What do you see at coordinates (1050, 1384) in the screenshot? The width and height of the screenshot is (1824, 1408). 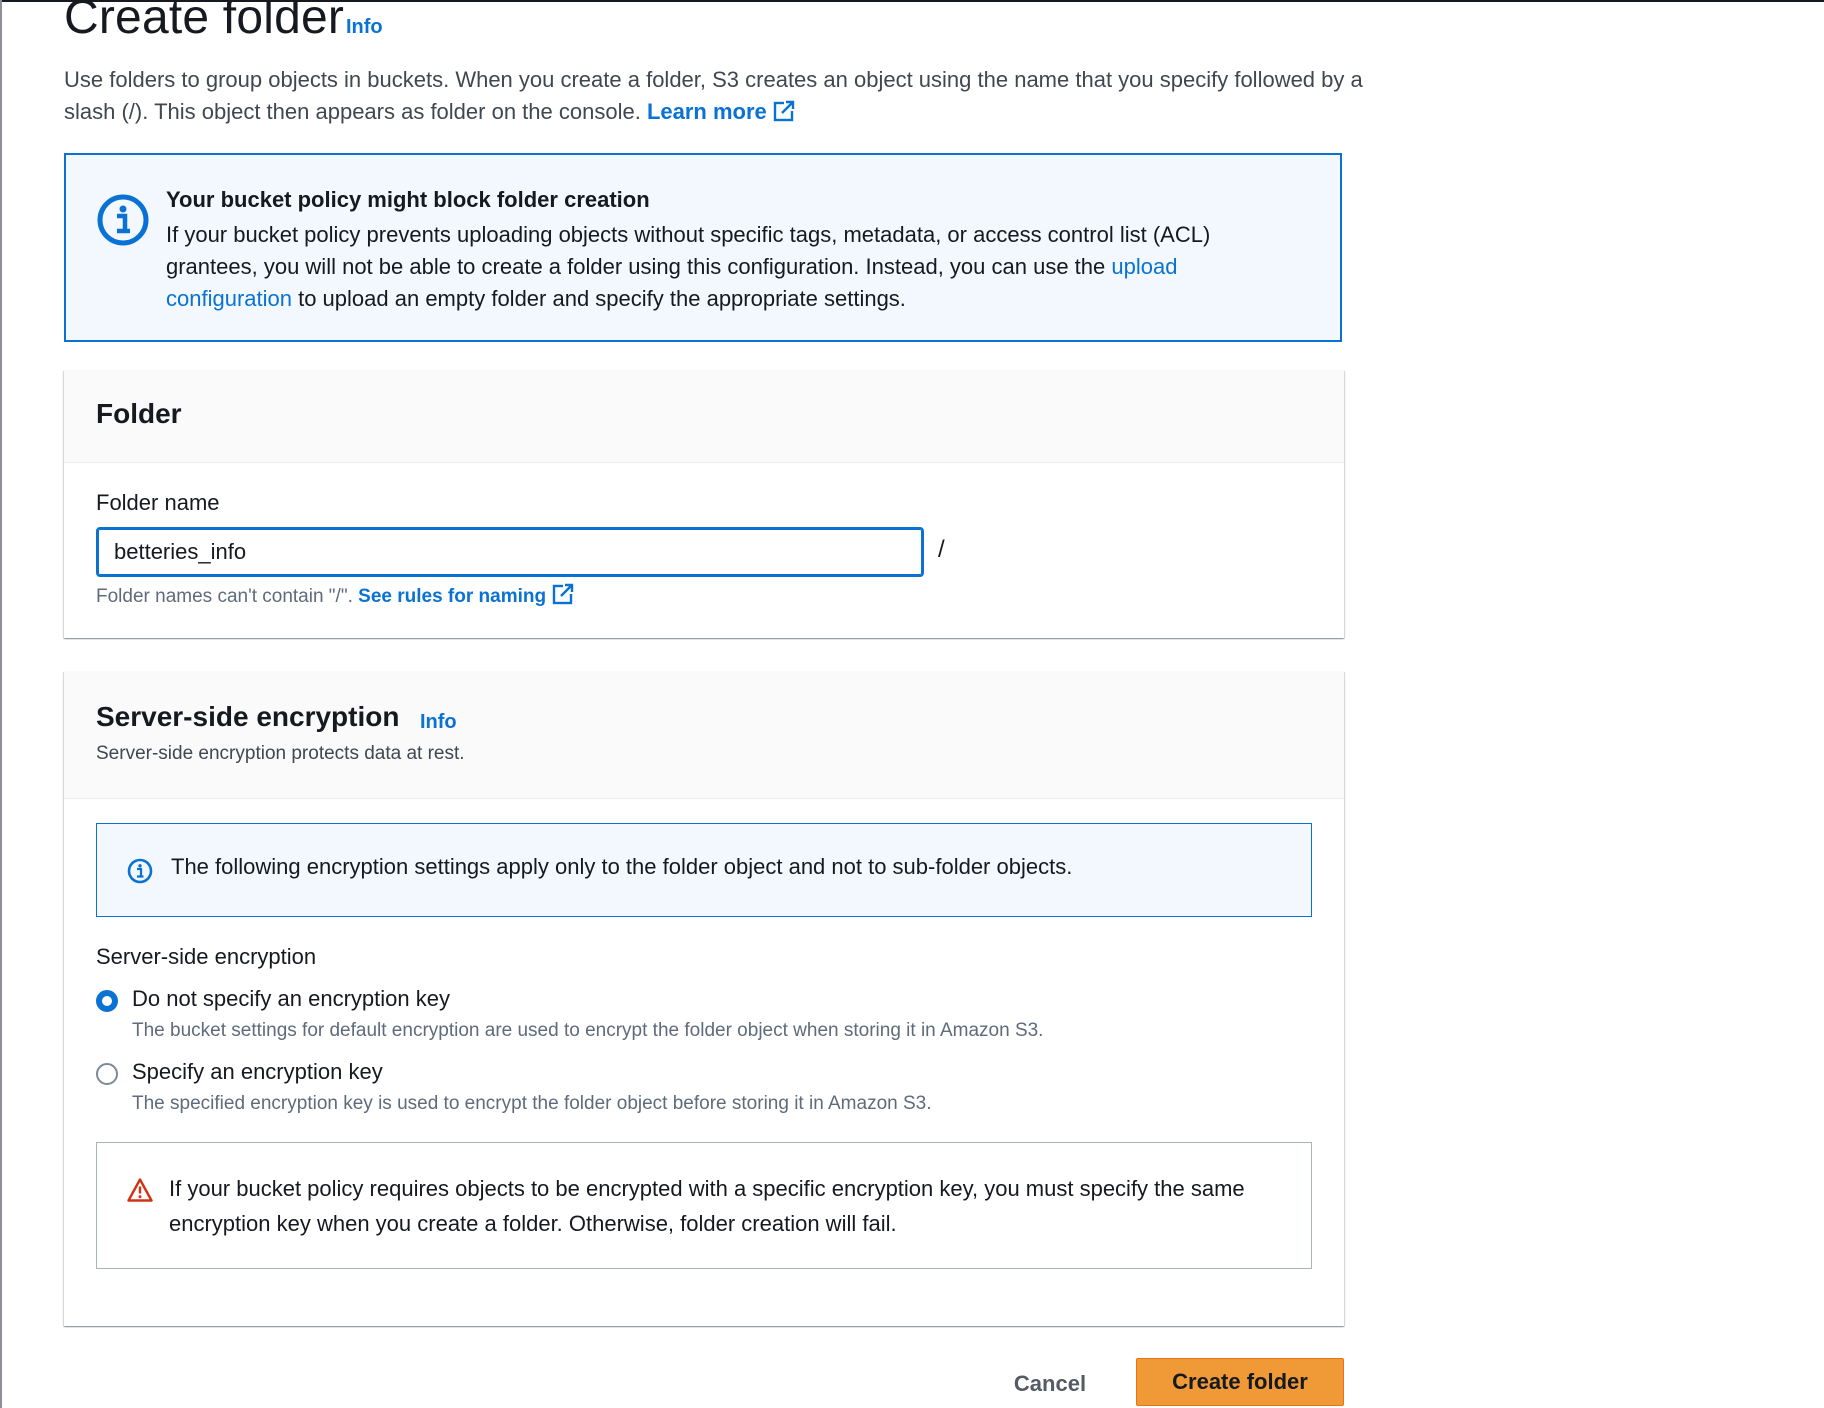 I see `cancel-button: Cancel` at bounding box center [1050, 1384].